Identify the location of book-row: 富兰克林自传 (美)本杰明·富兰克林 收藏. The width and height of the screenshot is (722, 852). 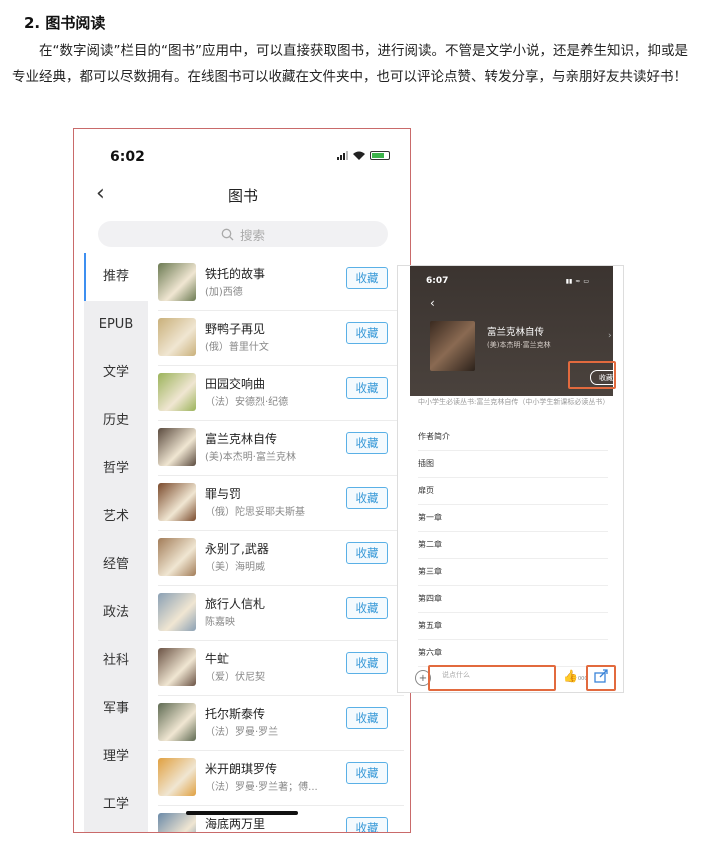
(281, 448).